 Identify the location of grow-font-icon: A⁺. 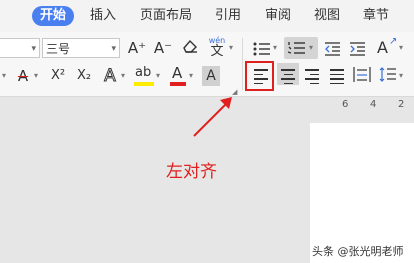
(137, 48).